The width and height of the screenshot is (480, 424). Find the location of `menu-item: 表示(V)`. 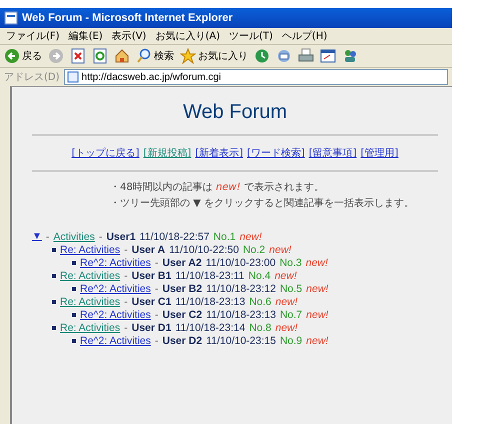

menu-item: 表示(V) is located at coordinates (129, 36).